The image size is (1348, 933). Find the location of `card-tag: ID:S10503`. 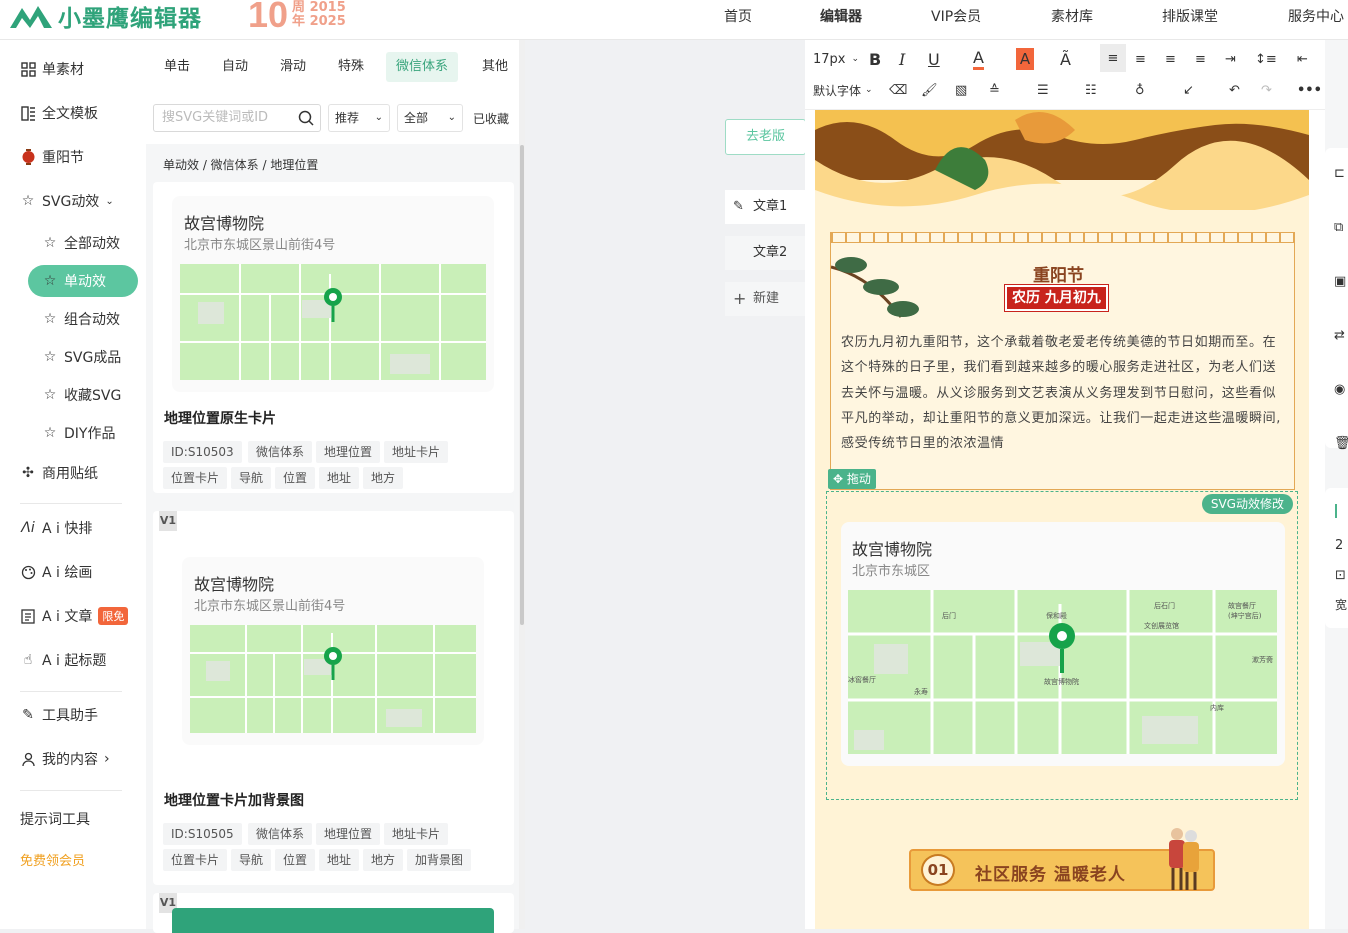

card-tag: ID:S10503 is located at coordinates (202, 452).